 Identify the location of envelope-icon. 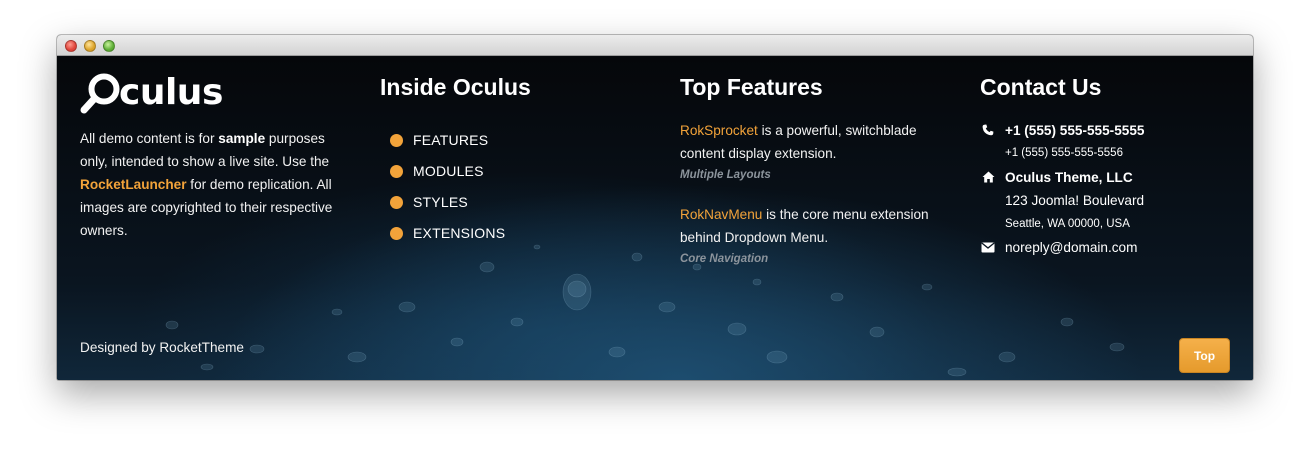
(988, 247).